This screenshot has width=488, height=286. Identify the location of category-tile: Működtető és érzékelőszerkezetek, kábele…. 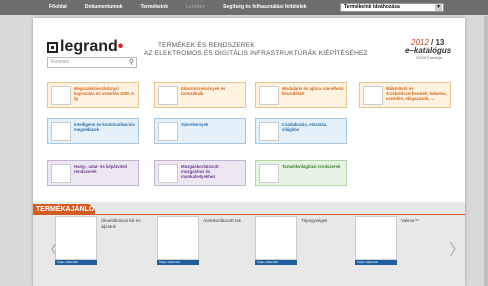
(405, 95).